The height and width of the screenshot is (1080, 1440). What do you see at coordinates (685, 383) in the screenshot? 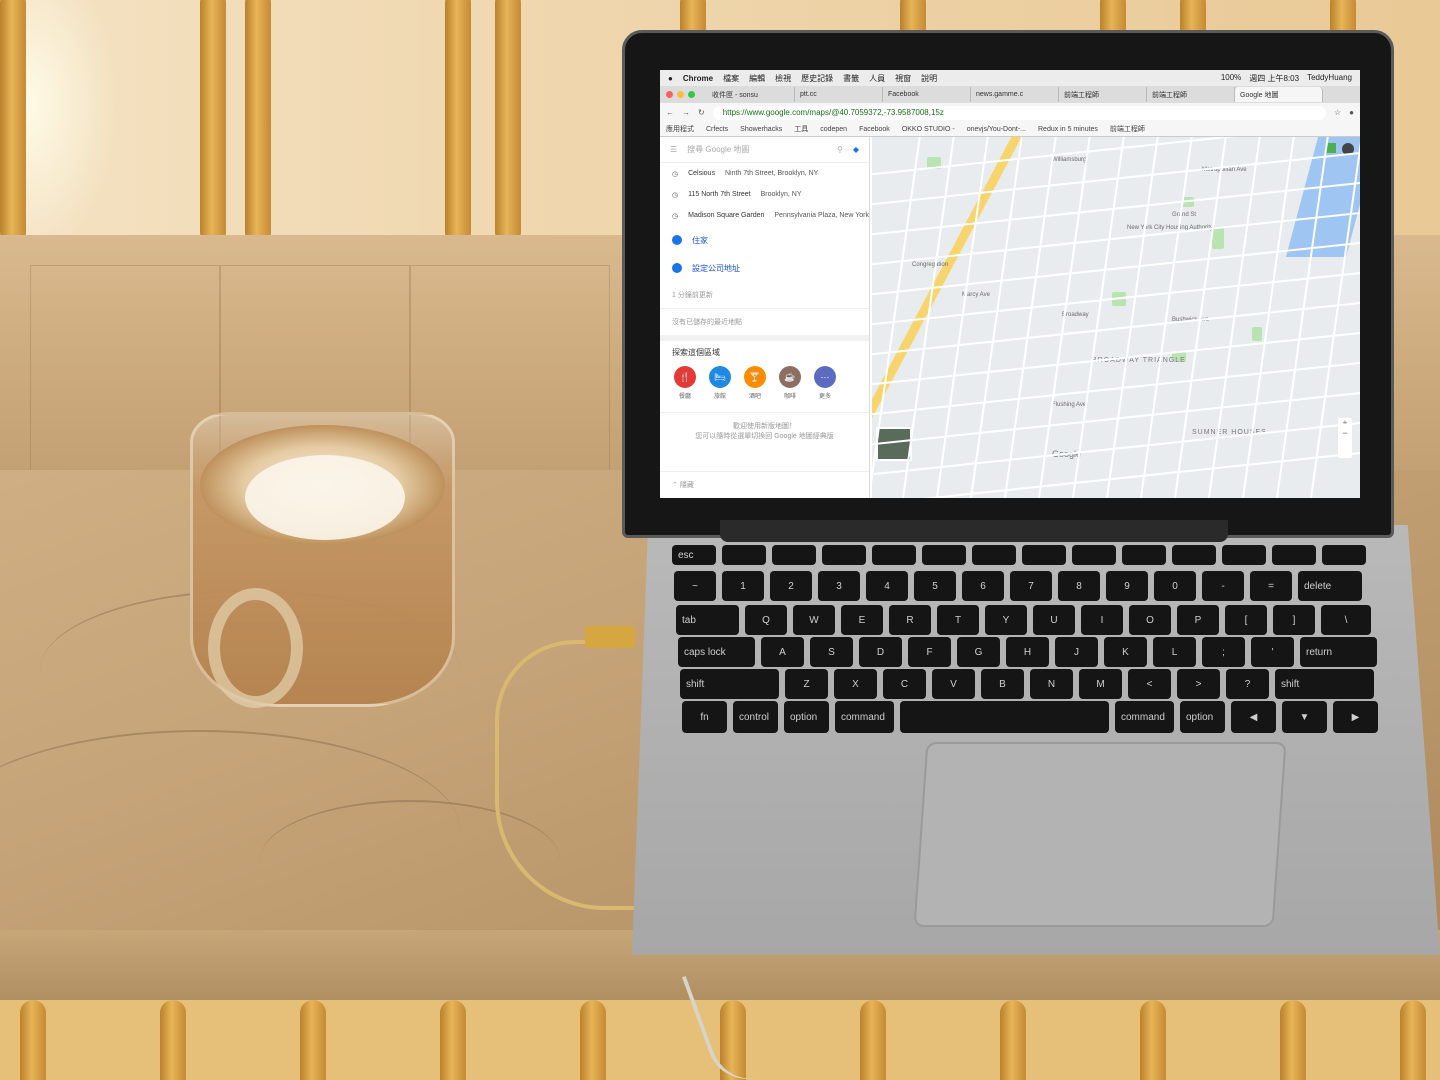
I see `explore-category: 🍴 餐廳` at bounding box center [685, 383].